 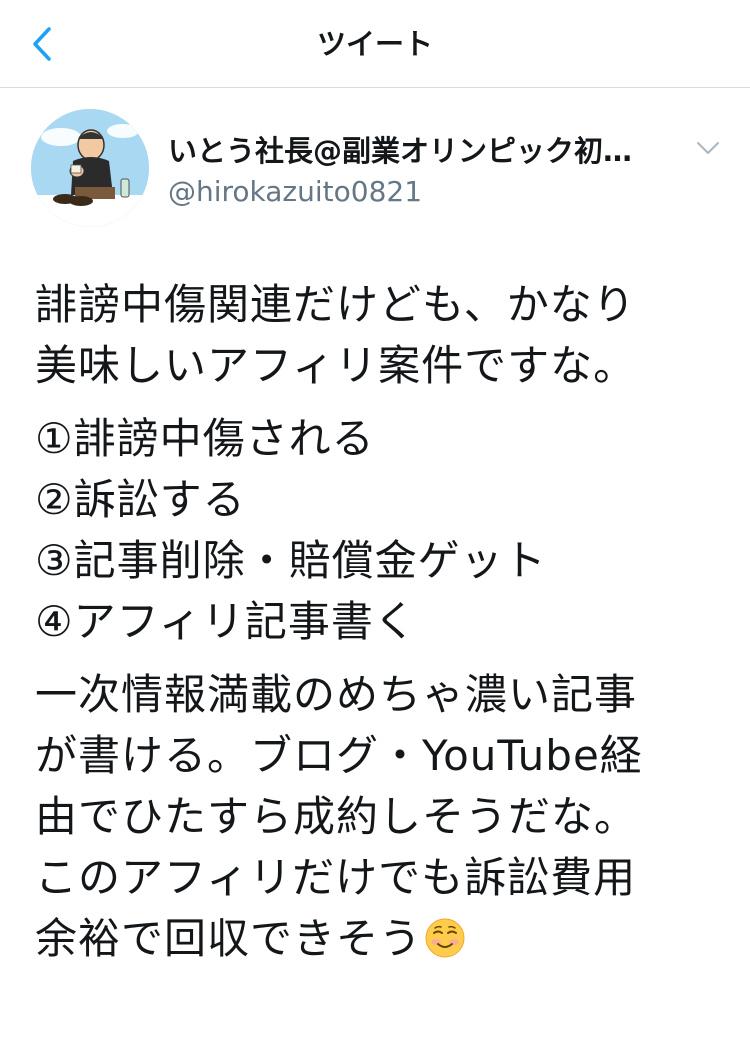 What do you see at coordinates (229, 938) in the screenshot?
I see `tweet-line: 余裕で回収できそう` at bounding box center [229, 938].